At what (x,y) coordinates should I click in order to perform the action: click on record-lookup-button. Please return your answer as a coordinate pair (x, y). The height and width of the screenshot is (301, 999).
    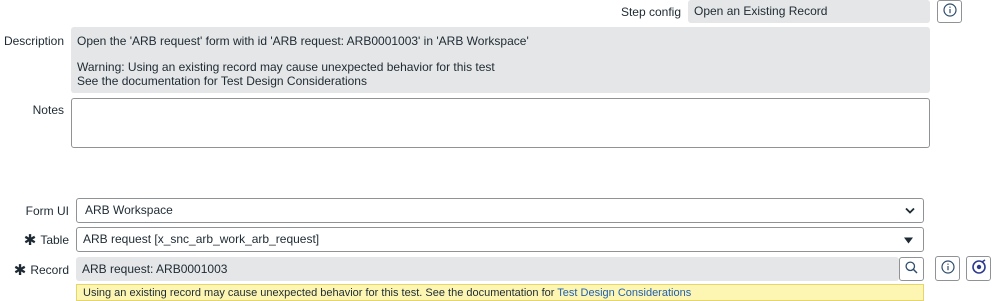
    Looking at the image, I should click on (911, 269).